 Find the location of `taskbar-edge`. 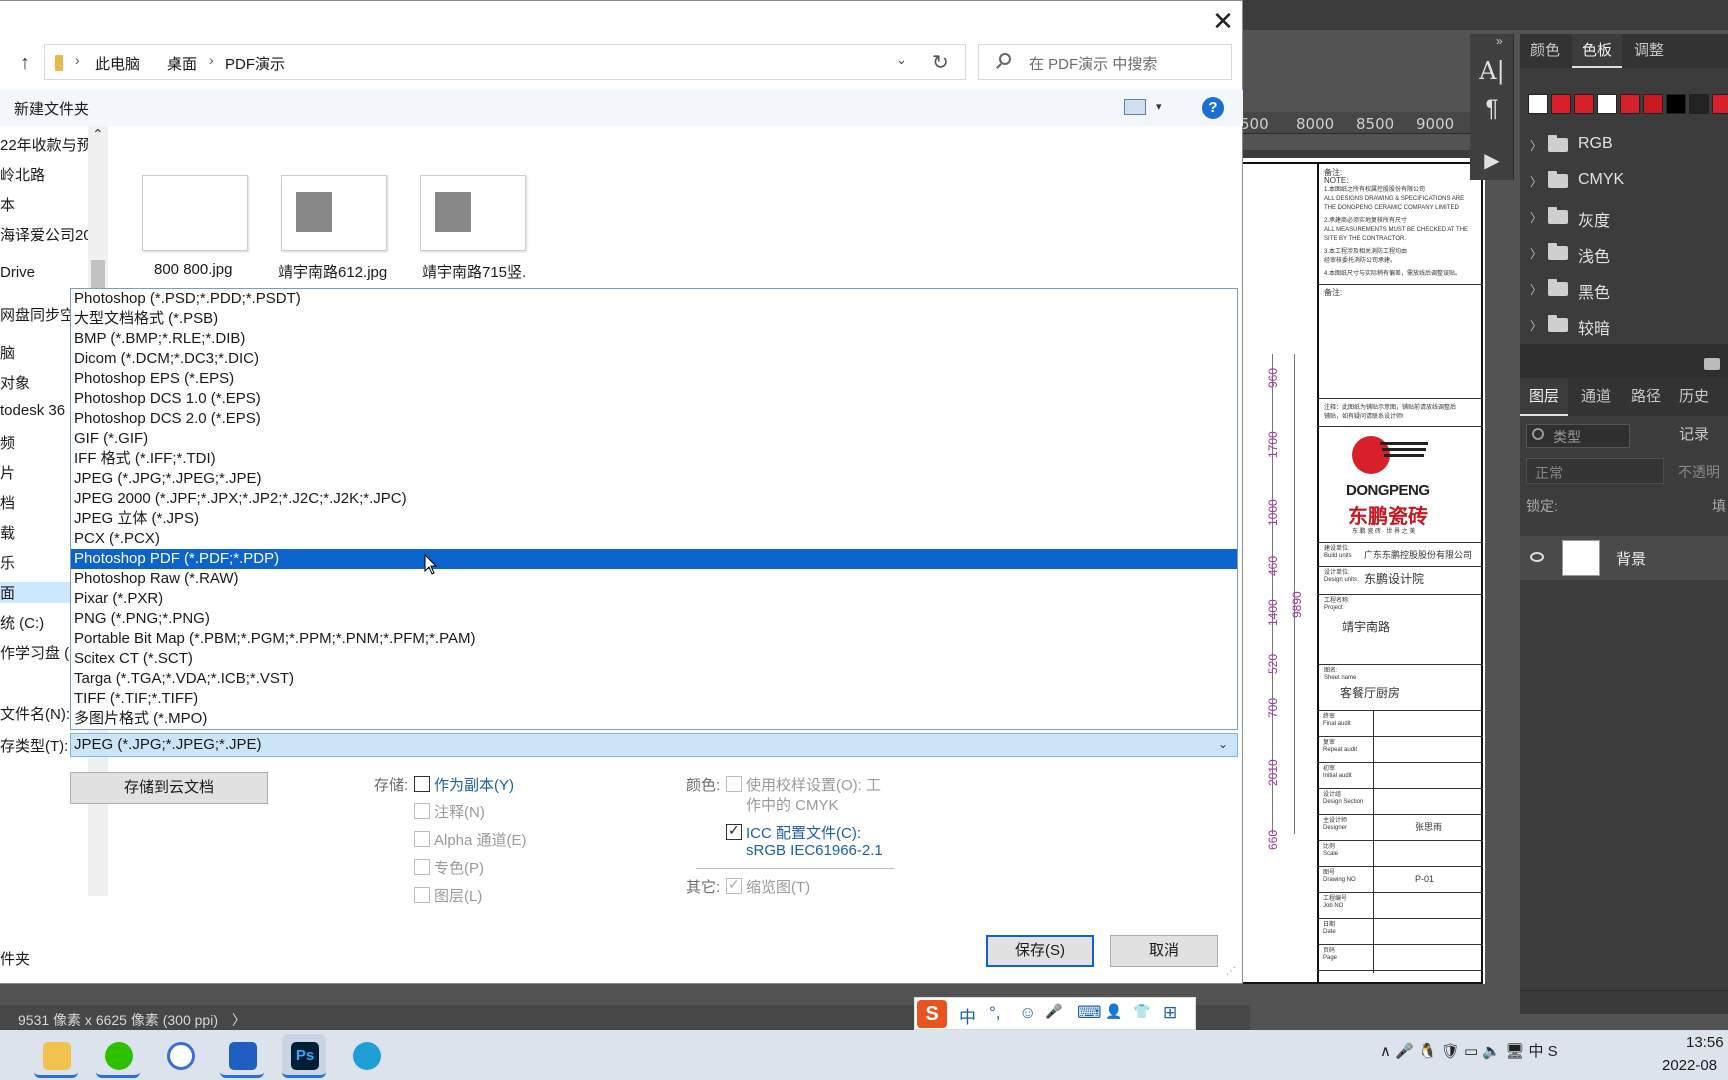

taskbar-edge is located at coordinates (366, 1056).